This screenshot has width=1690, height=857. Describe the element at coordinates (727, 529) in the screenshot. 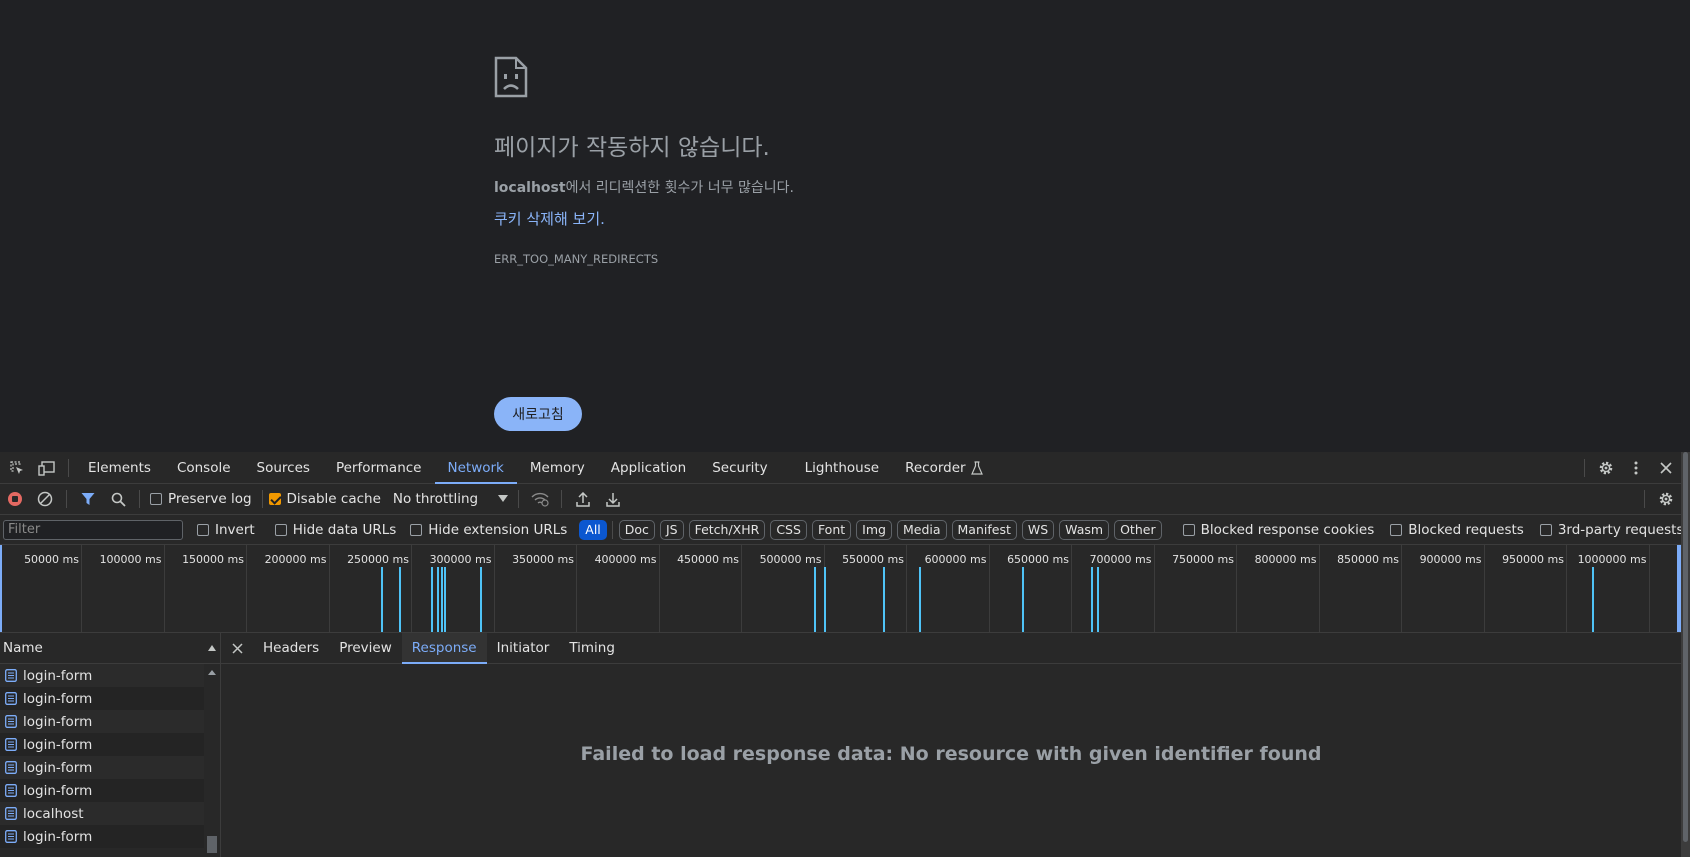

I see `filter-type-fetch-xhr: Fetch/XHR` at that location.